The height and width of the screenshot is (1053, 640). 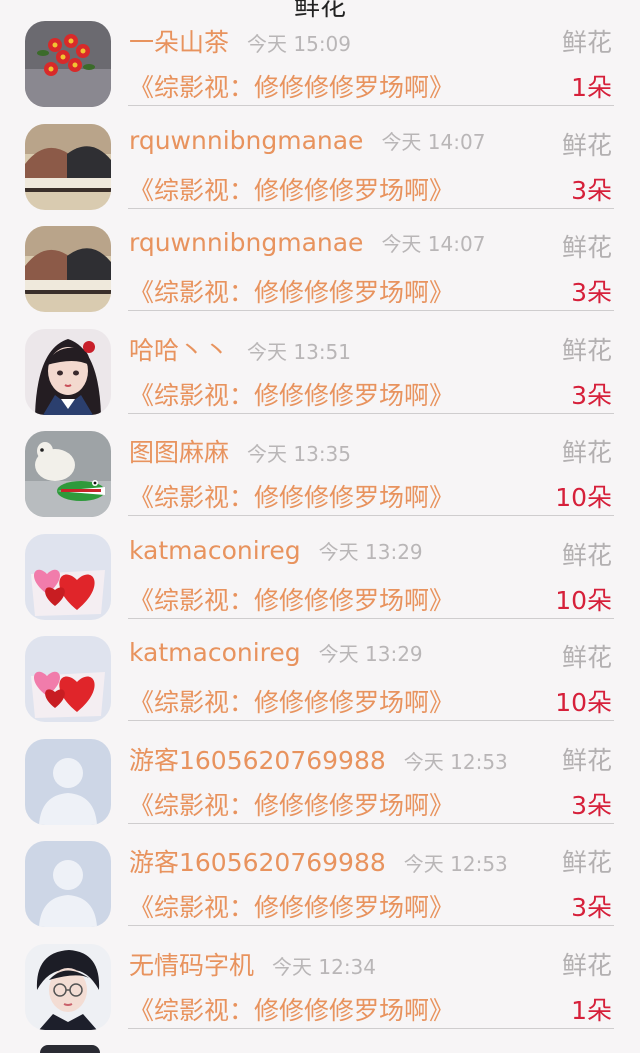 What do you see at coordinates (179, 452) in the screenshot?
I see `username: 图图麻麻` at bounding box center [179, 452].